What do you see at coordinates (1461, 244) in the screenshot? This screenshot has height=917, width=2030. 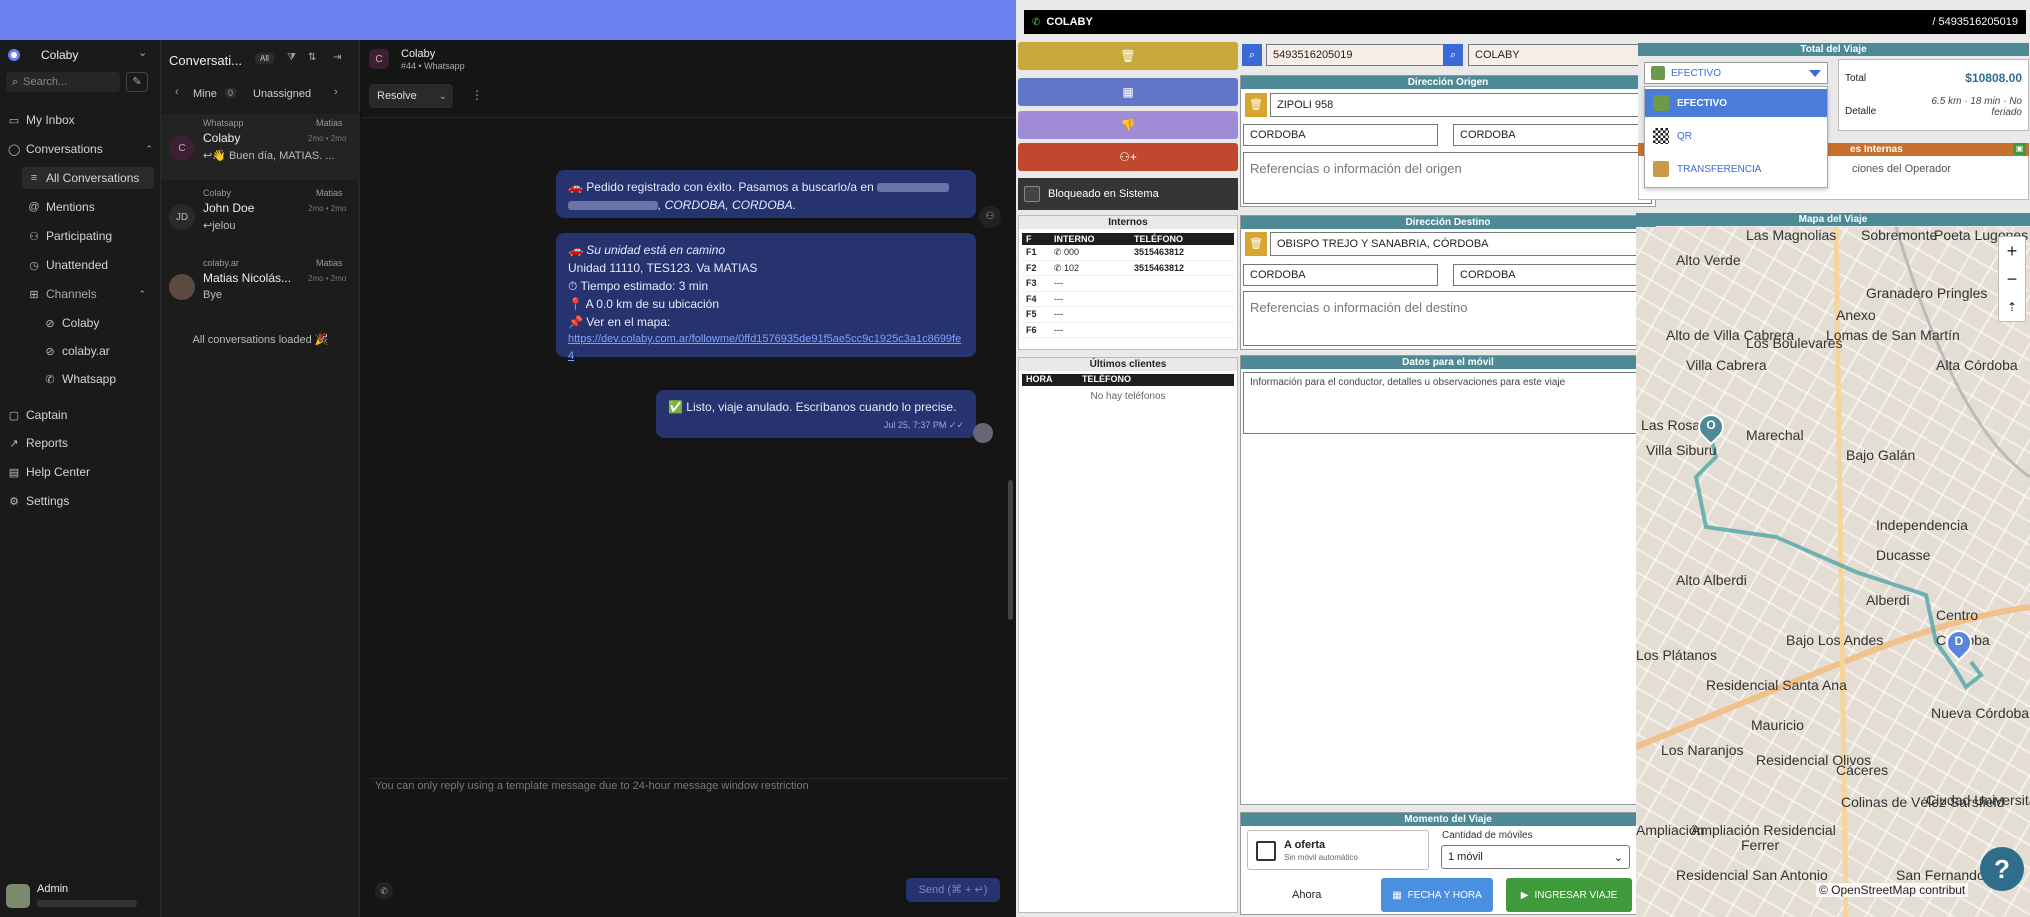 I see `destination-address-input: OBISPO TREJO Y SANABRIA, CÓRDOBA` at bounding box center [1461, 244].